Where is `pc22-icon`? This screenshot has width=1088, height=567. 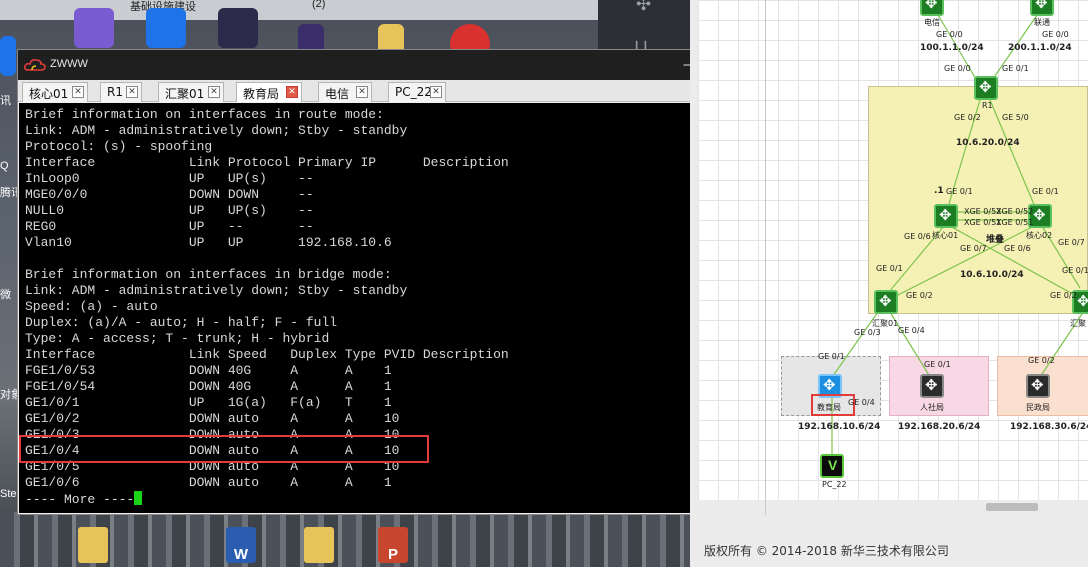 pc22-icon is located at coordinates (832, 466).